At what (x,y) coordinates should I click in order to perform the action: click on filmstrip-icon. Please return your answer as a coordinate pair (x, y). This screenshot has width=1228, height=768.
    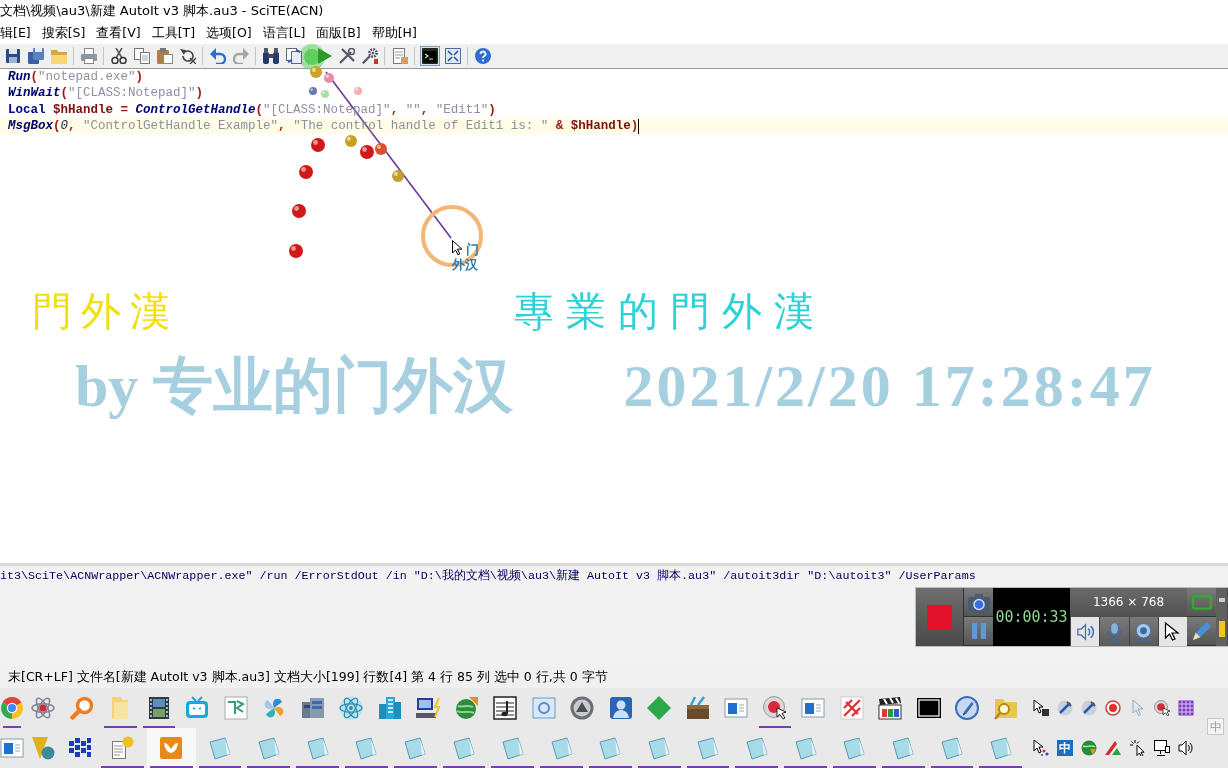
    Looking at the image, I should click on (158, 708).